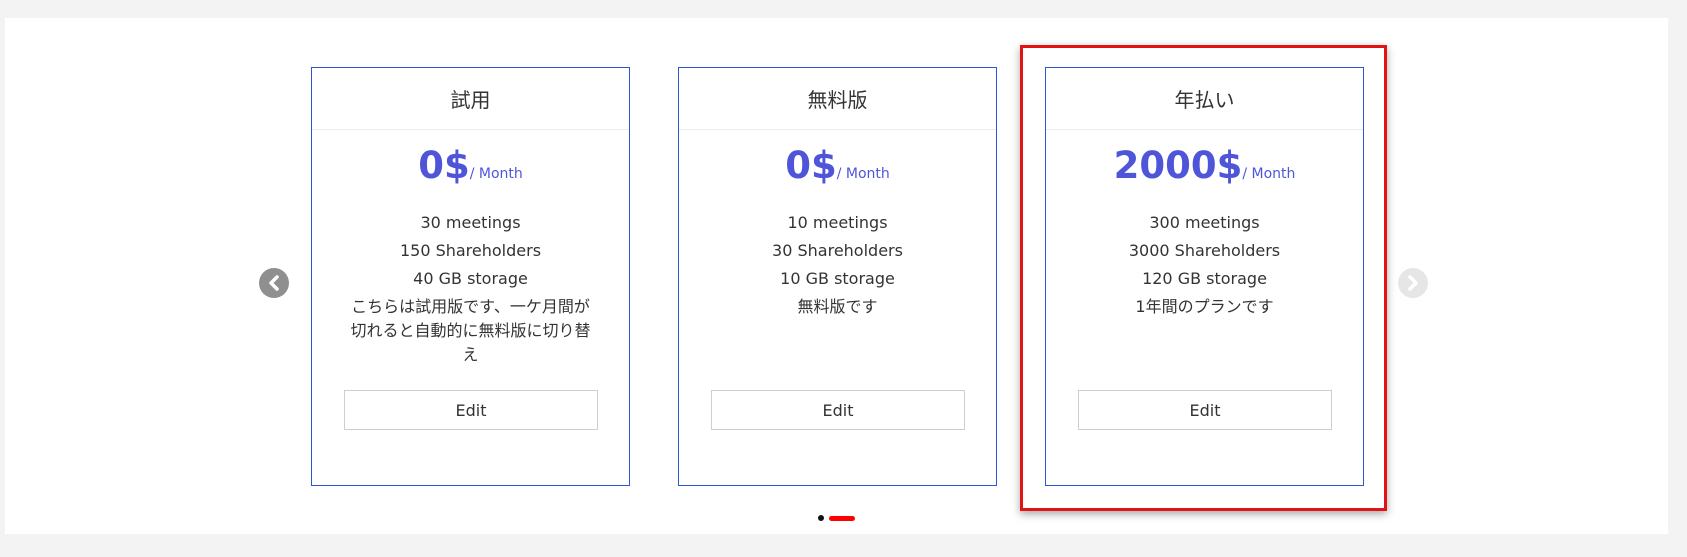 The image size is (1687, 557). What do you see at coordinates (470, 222) in the screenshot?
I see `feature-meetings: 30 meetings` at bounding box center [470, 222].